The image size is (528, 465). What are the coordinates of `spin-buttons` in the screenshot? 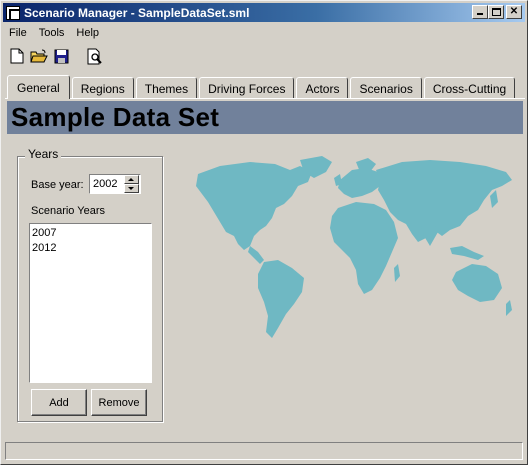 It's located at (131, 184).